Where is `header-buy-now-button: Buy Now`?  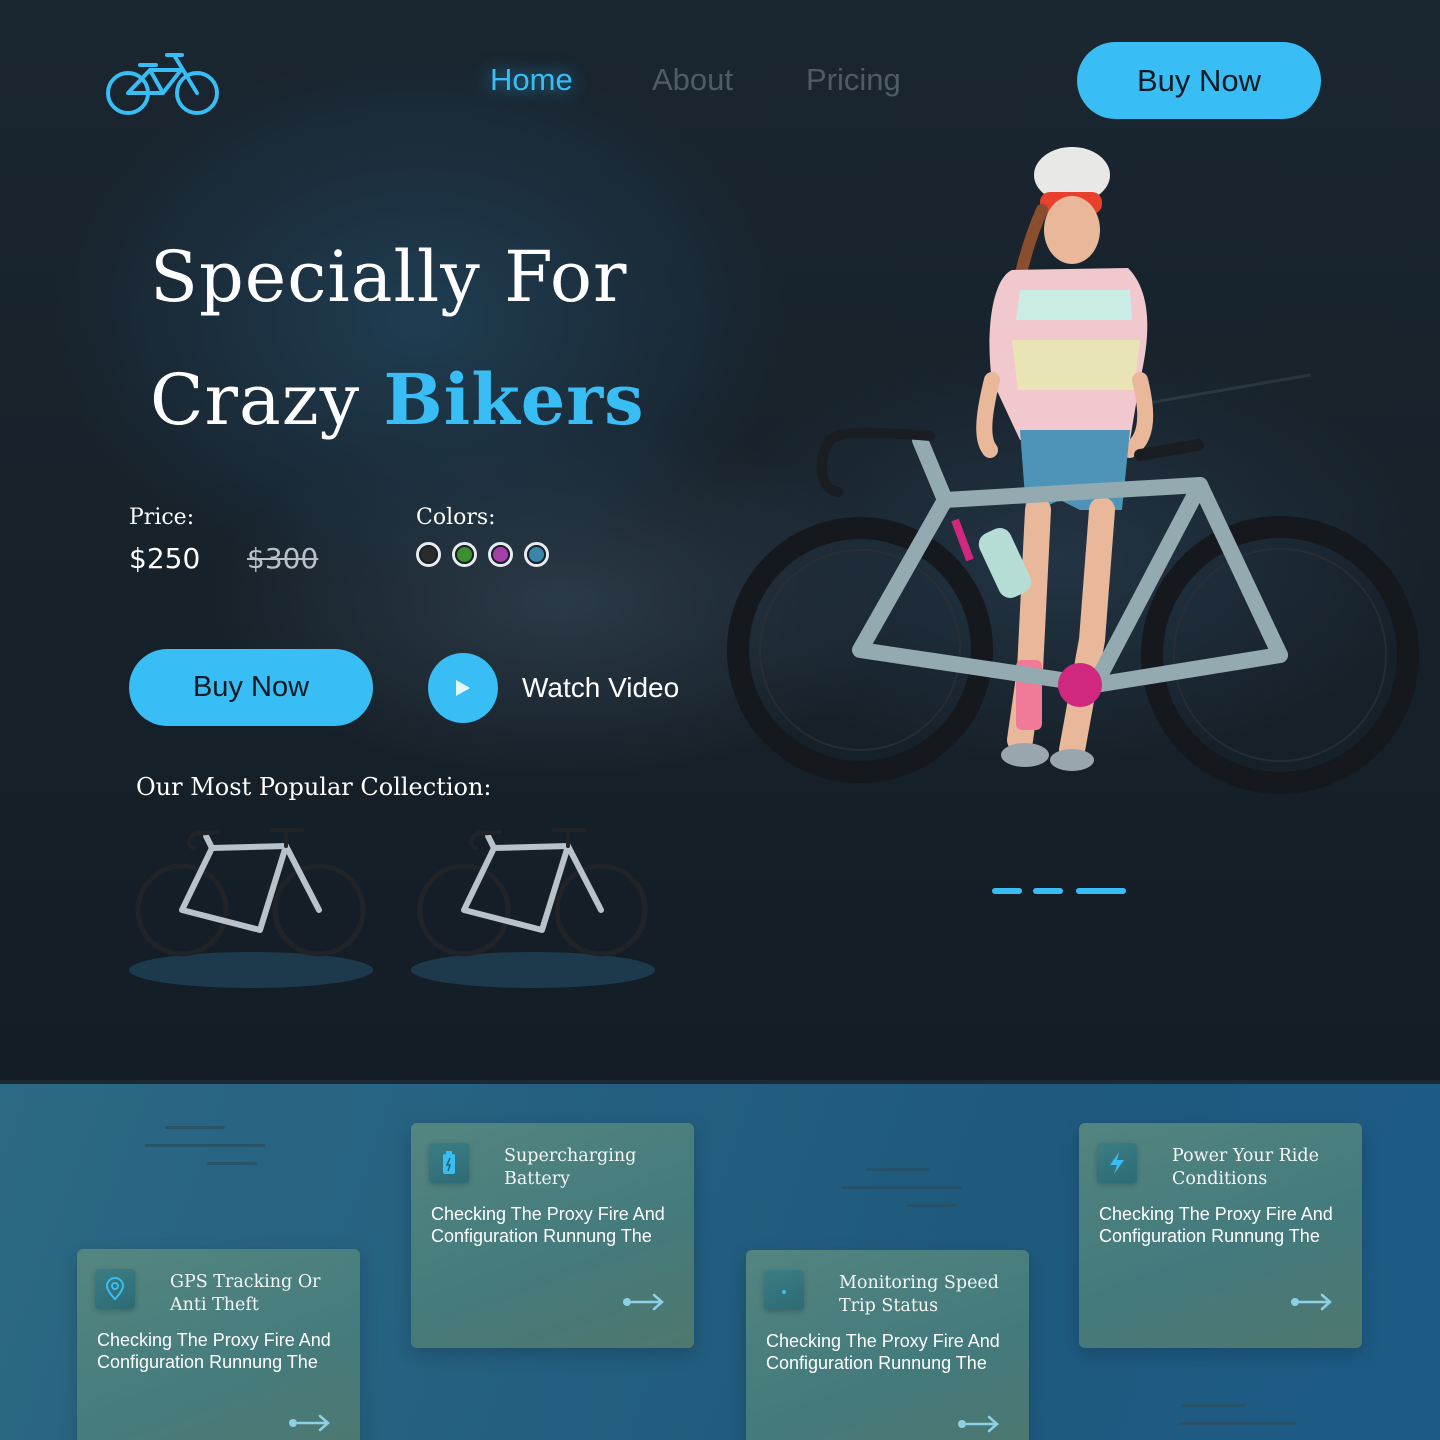
header-buy-now-button: Buy Now is located at coordinates (1199, 80).